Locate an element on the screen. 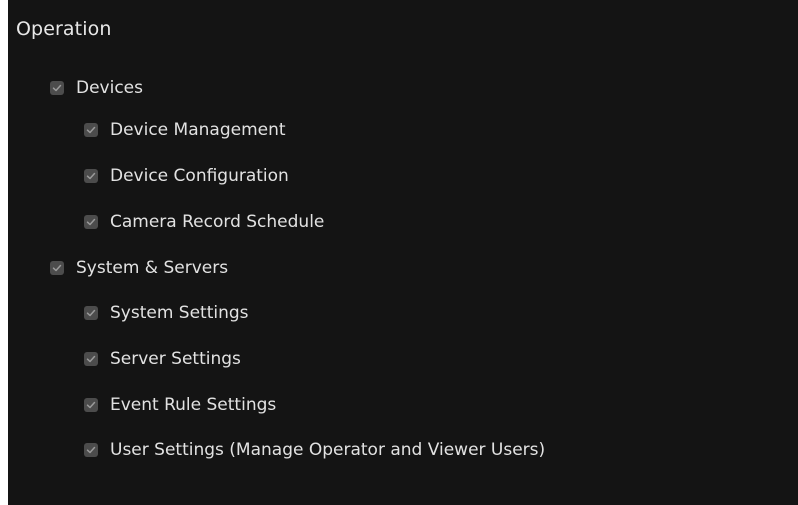 This screenshot has height=505, width=798. camera-record-schedule-checkbox is located at coordinates (91, 222).